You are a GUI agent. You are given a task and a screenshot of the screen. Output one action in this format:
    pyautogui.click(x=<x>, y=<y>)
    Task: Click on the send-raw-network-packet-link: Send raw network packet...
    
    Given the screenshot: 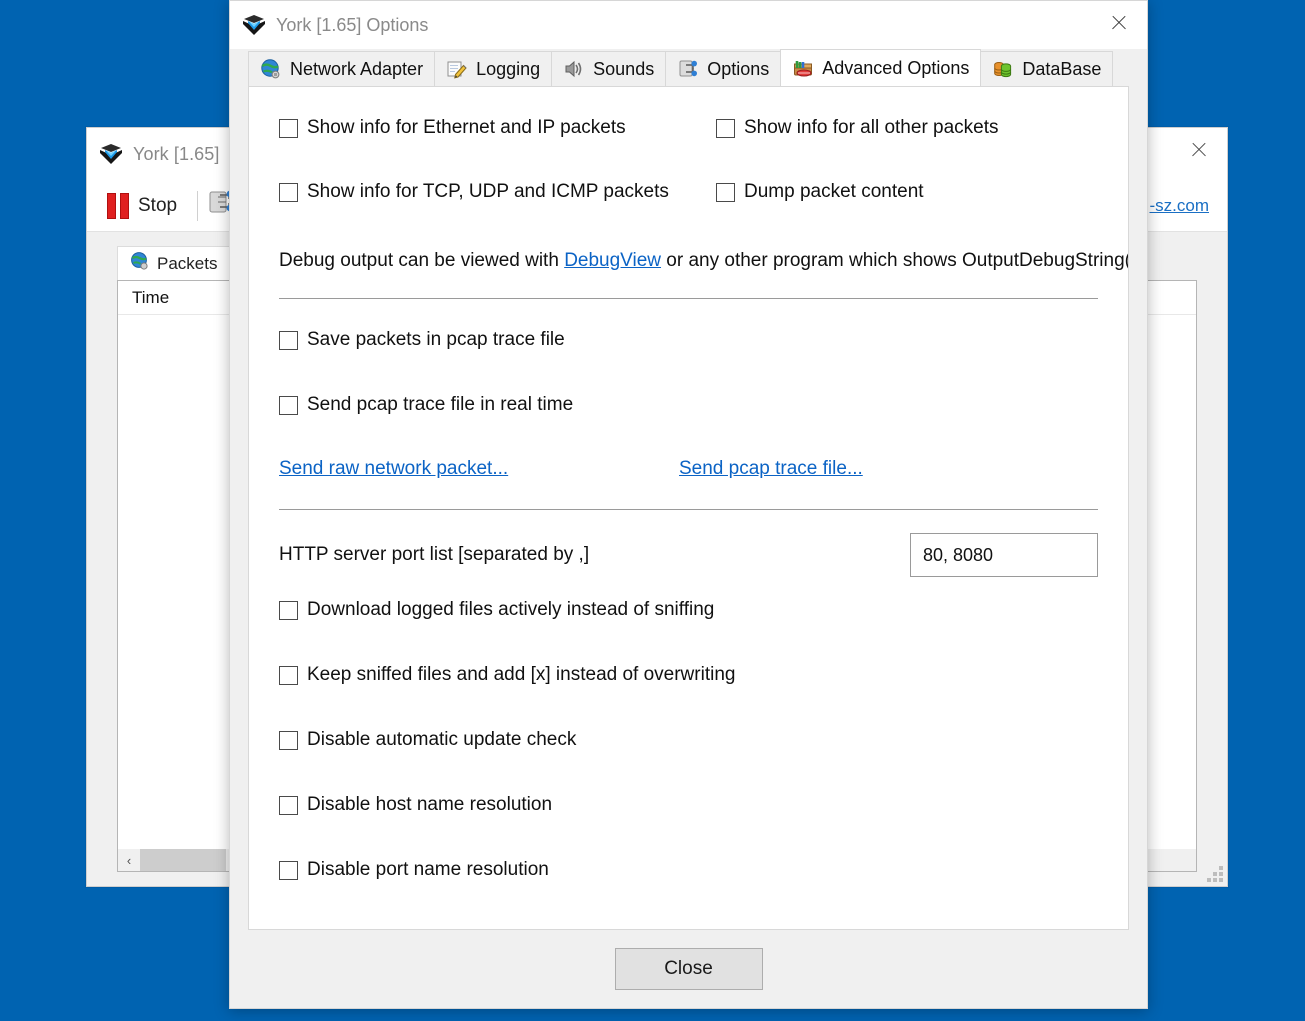 What is the action you would take?
    pyautogui.click(x=479, y=469)
    